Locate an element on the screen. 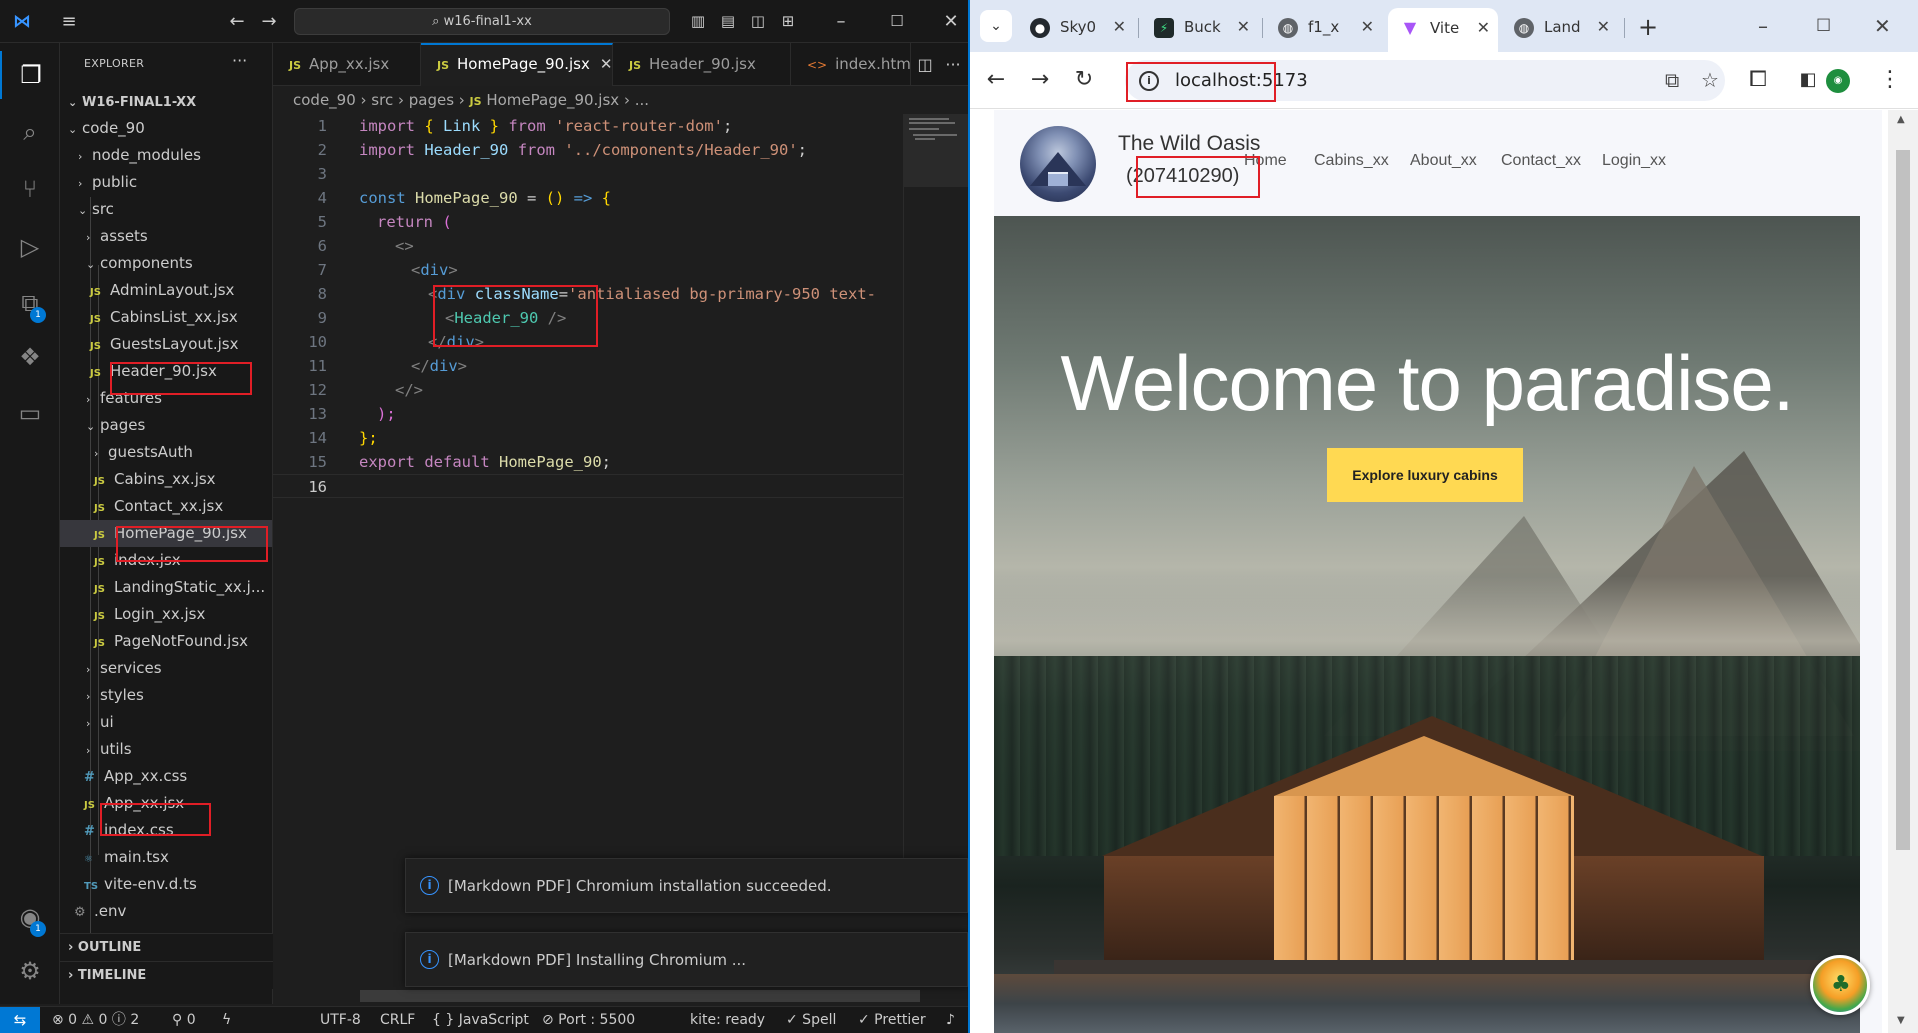 This screenshot has width=1918, height=1033. close-icon: ✕ is located at coordinates (951, 21).